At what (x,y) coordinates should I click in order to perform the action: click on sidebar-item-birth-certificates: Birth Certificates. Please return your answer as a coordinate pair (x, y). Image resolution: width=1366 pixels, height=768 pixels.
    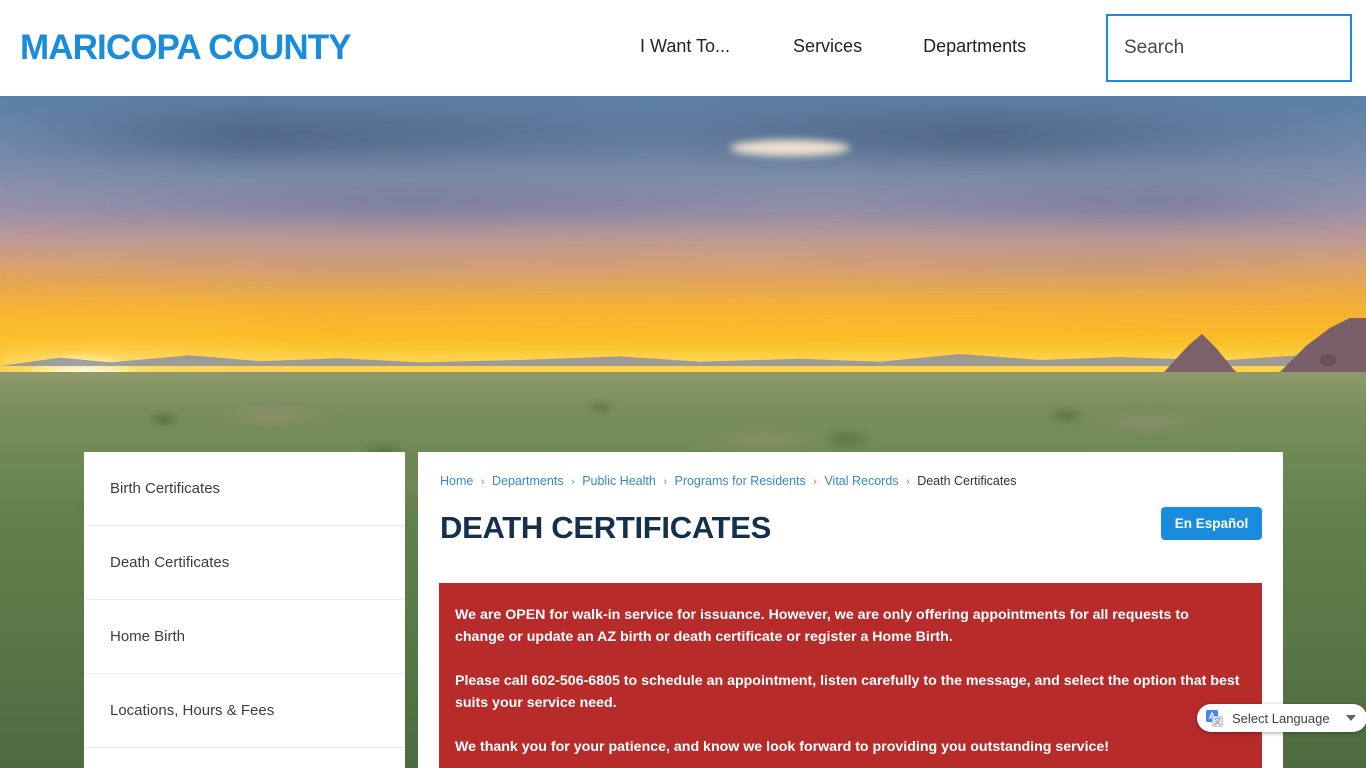
    Looking at the image, I should click on (244, 489).